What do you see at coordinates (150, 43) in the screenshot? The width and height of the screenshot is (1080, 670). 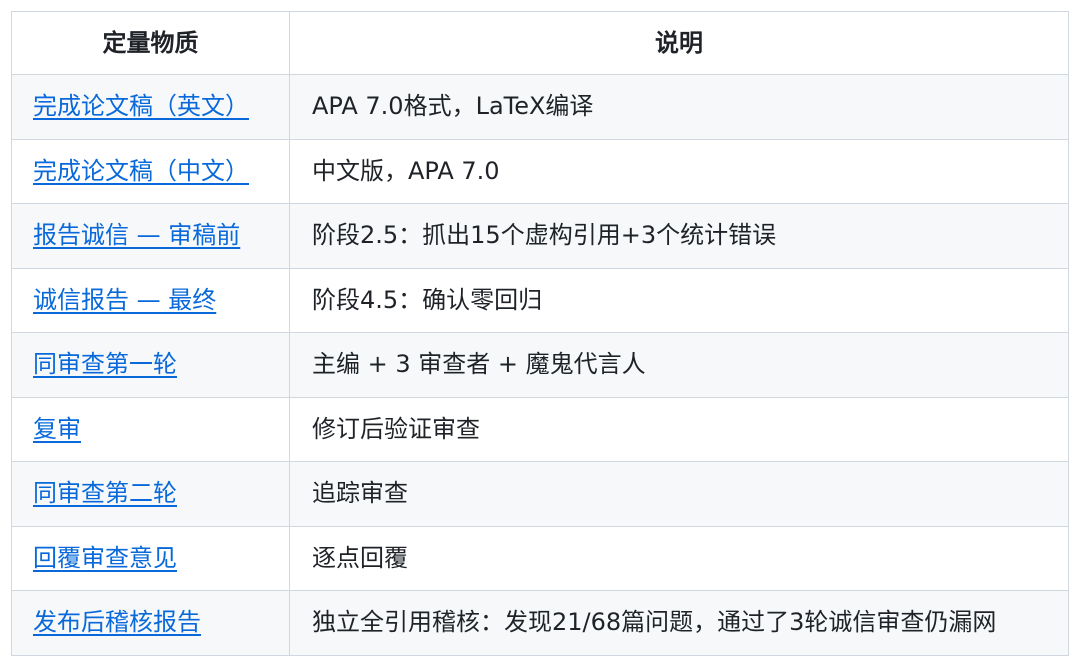 I see `header-item: 定量物质` at bounding box center [150, 43].